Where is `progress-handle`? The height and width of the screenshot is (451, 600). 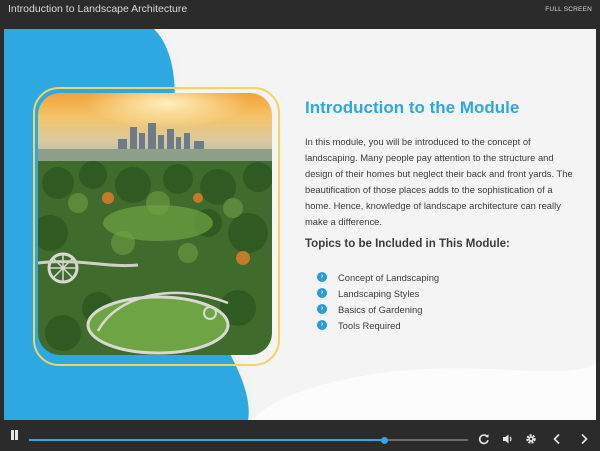 progress-handle is located at coordinates (385, 440).